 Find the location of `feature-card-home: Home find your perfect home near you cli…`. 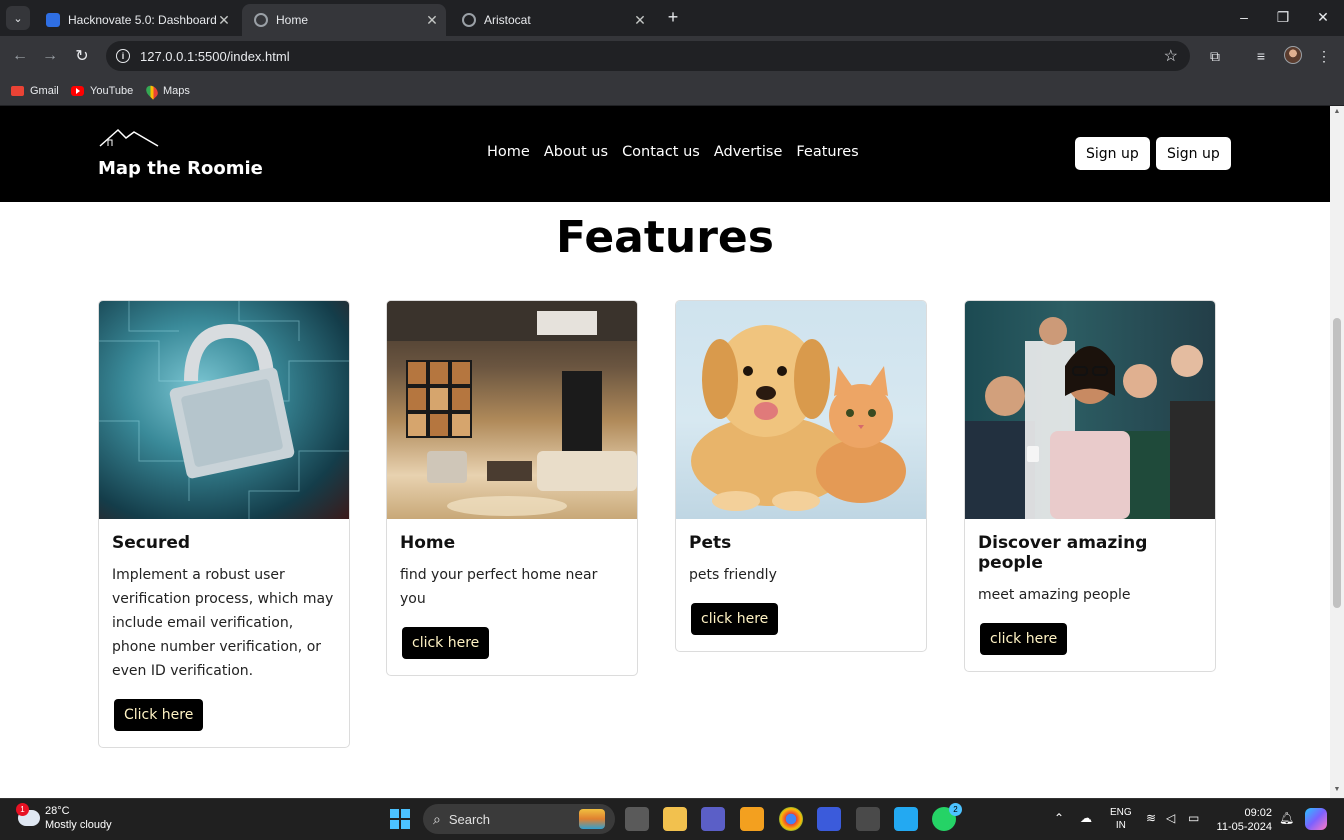

feature-card-home: Home find your perfect home near you cli… is located at coordinates (512, 488).